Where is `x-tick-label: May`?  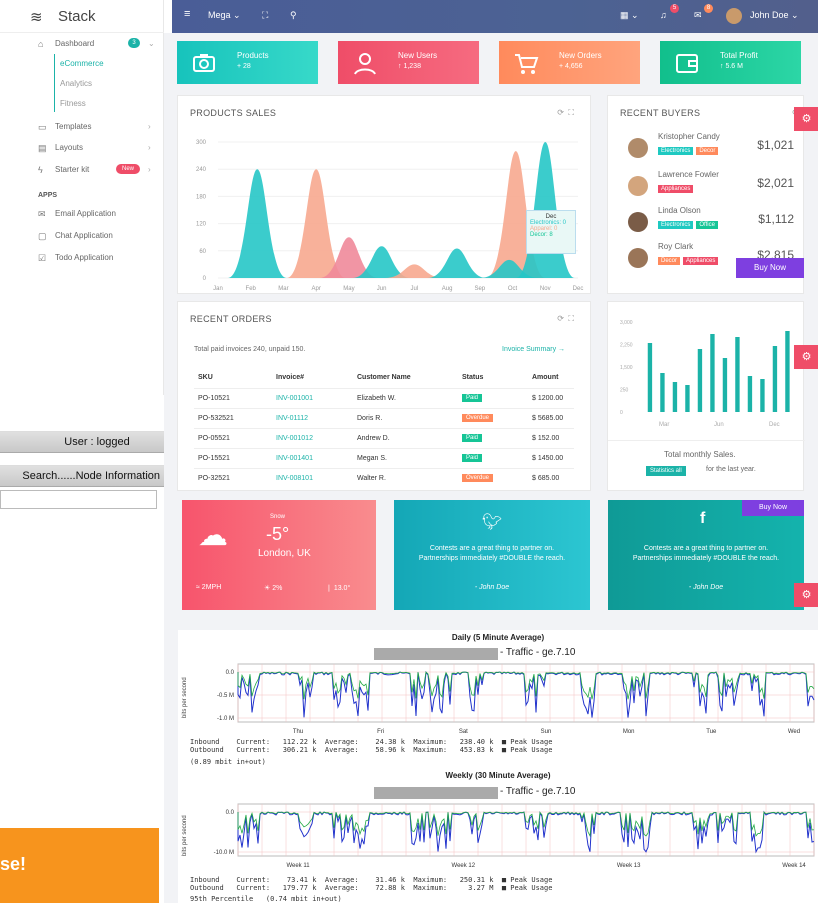 x-tick-label: May is located at coordinates (348, 289).